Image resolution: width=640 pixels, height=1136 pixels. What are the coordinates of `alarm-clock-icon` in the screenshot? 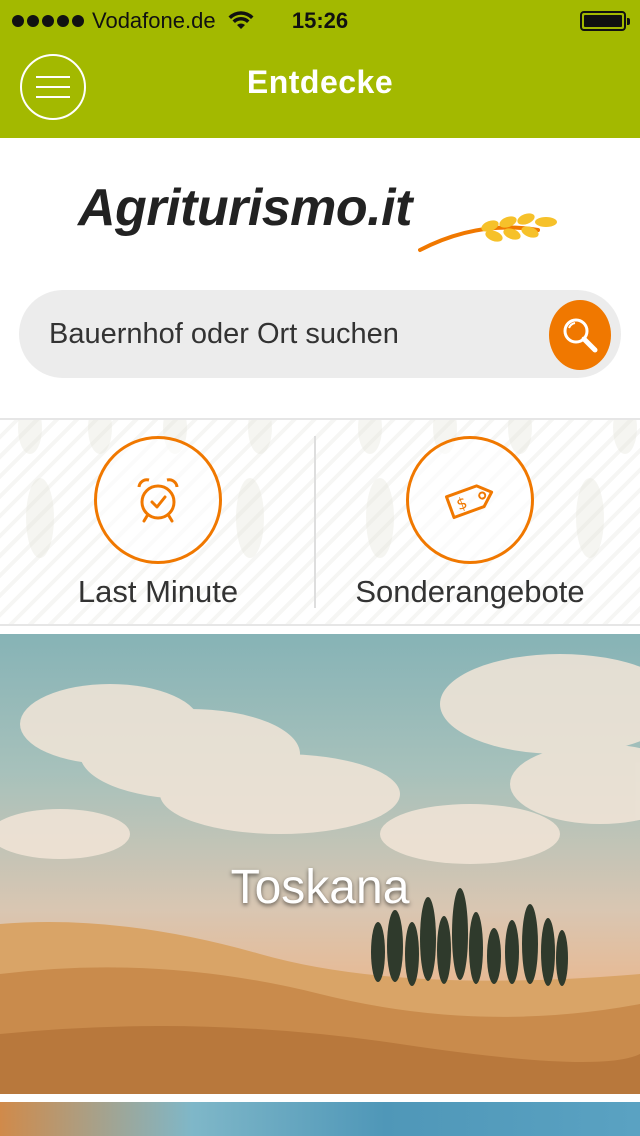 It's located at (158, 500).